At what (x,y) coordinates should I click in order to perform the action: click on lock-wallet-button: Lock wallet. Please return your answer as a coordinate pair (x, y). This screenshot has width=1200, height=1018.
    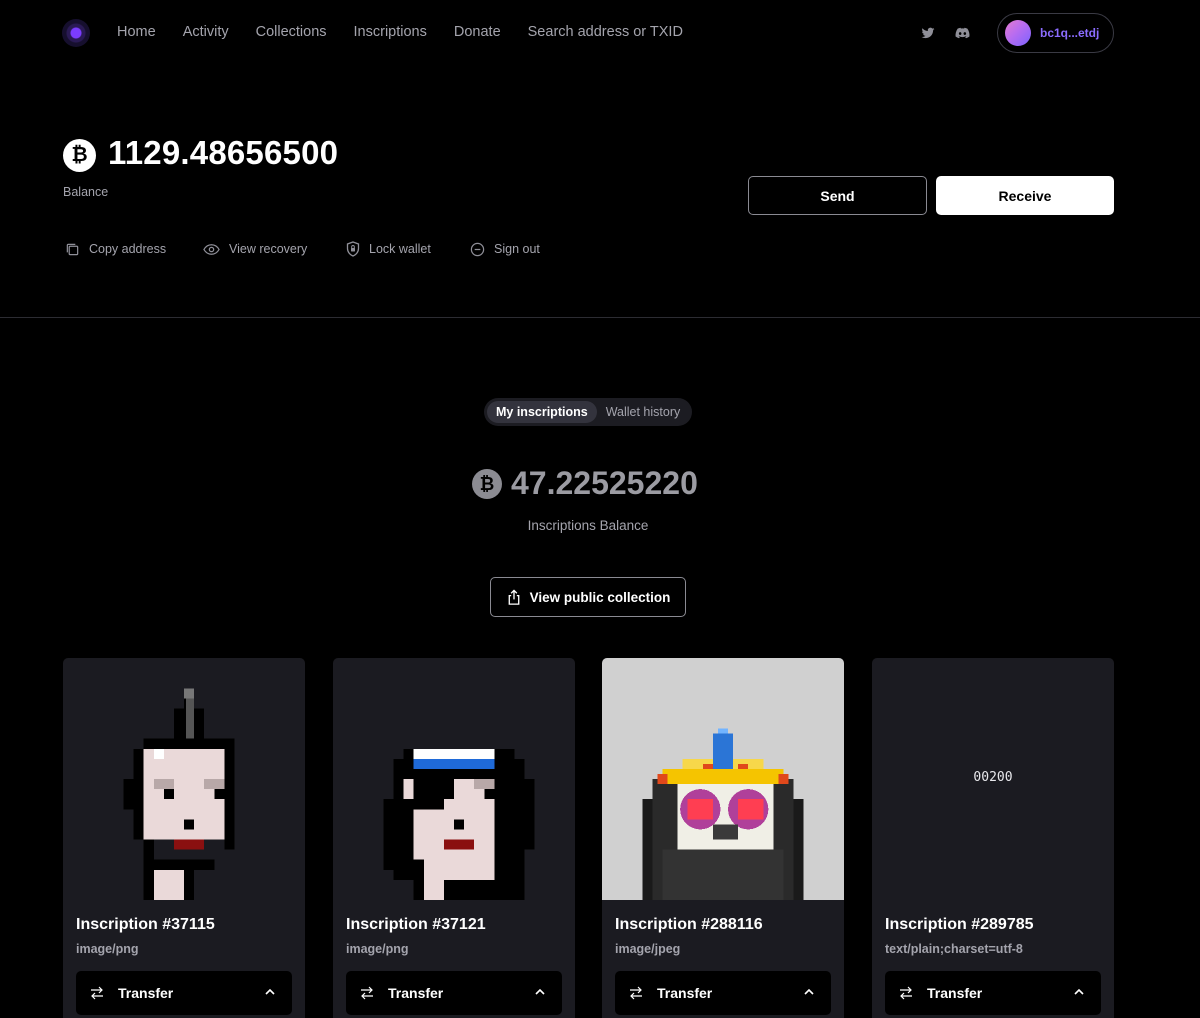
    Looking at the image, I should click on (408, 249).